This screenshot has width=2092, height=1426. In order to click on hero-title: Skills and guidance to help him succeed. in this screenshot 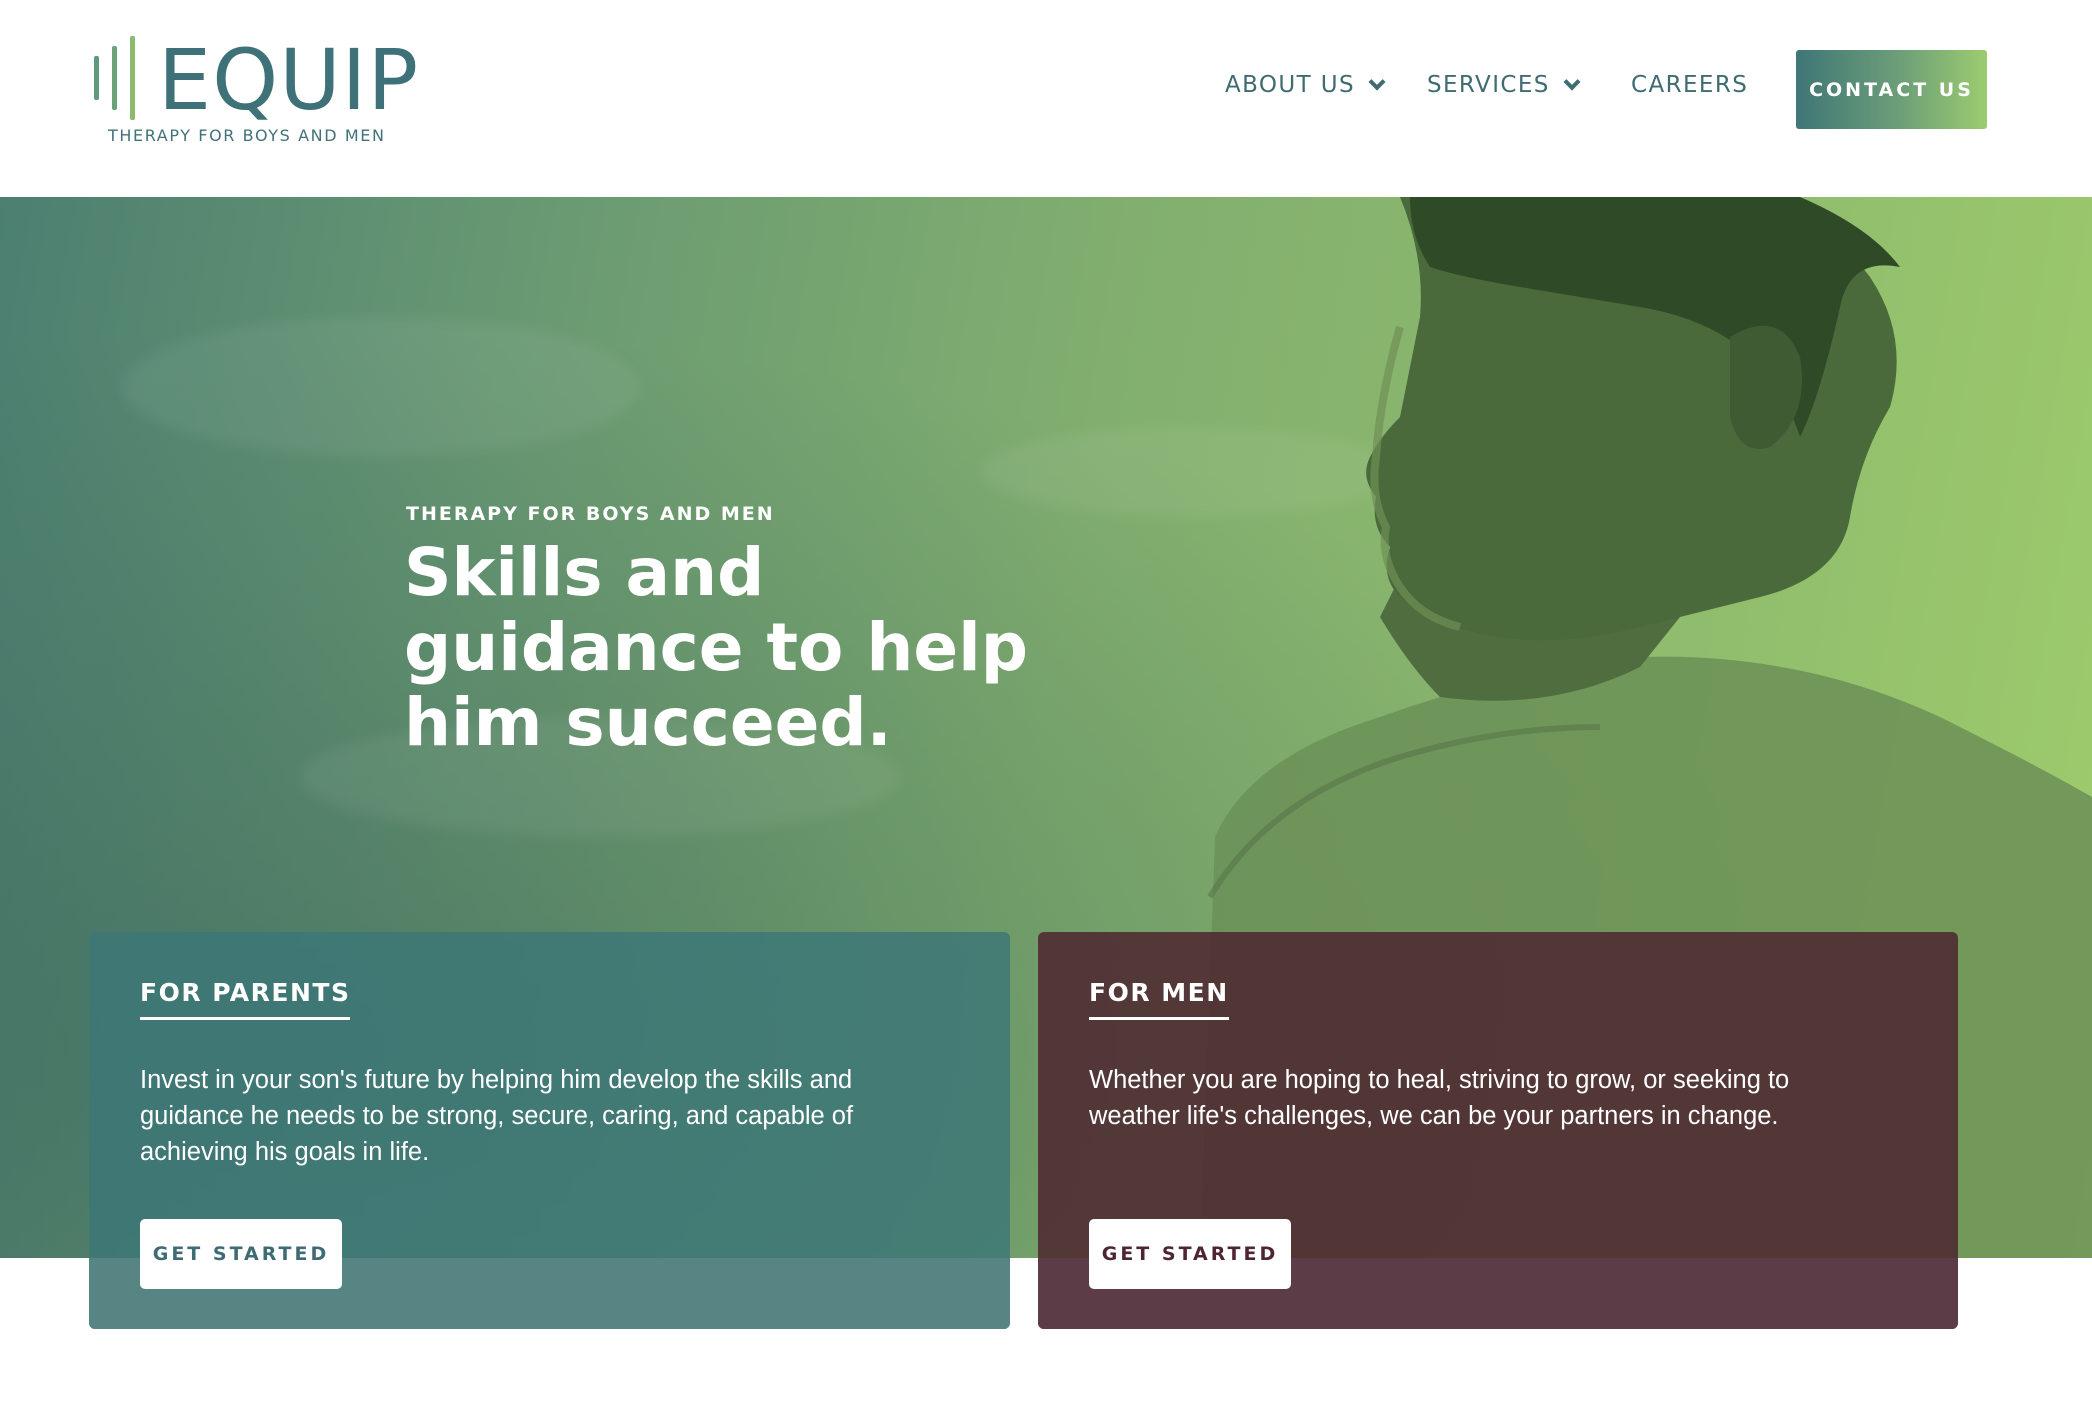, I will do `click(716, 647)`.